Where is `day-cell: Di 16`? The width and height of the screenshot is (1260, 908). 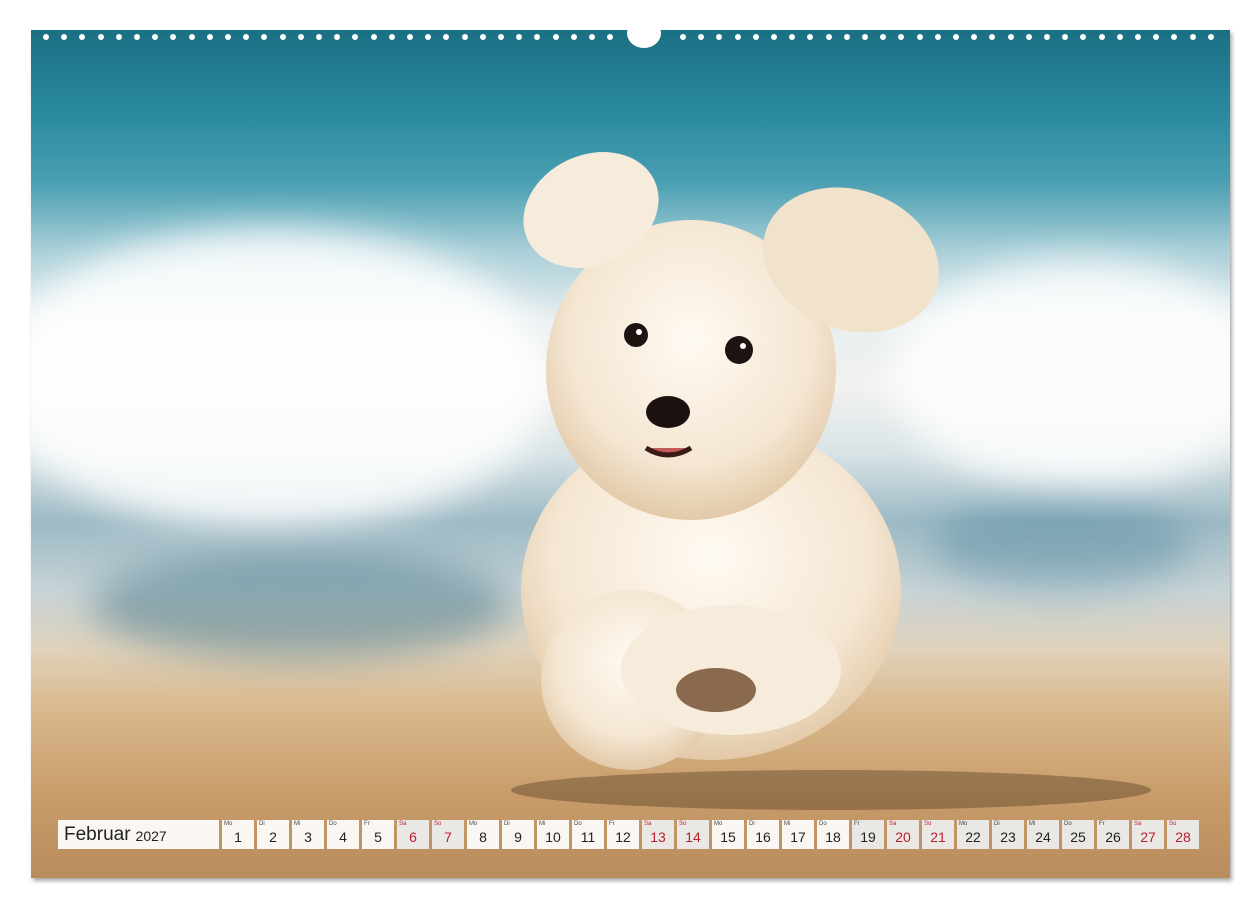 day-cell: Di 16 is located at coordinates (763, 834).